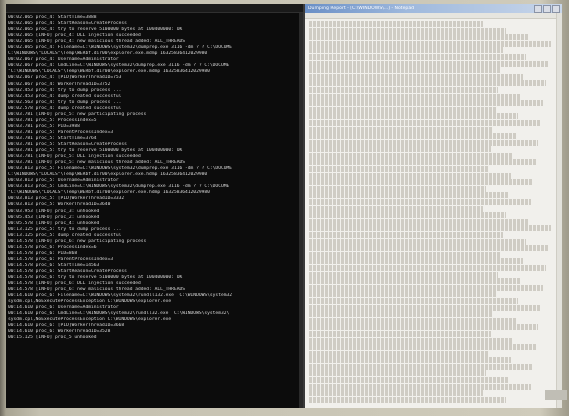 The width and height of the screenshot is (569, 416). I want to click on console-line: 00:15.125 [INFO] proc_5 unhooked, so click(52, 338).